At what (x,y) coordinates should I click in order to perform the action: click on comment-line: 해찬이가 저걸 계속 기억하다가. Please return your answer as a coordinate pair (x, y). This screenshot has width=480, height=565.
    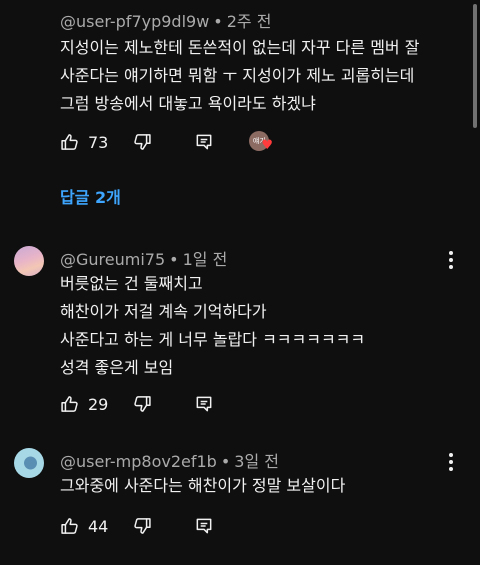
    Looking at the image, I should click on (163, 311).